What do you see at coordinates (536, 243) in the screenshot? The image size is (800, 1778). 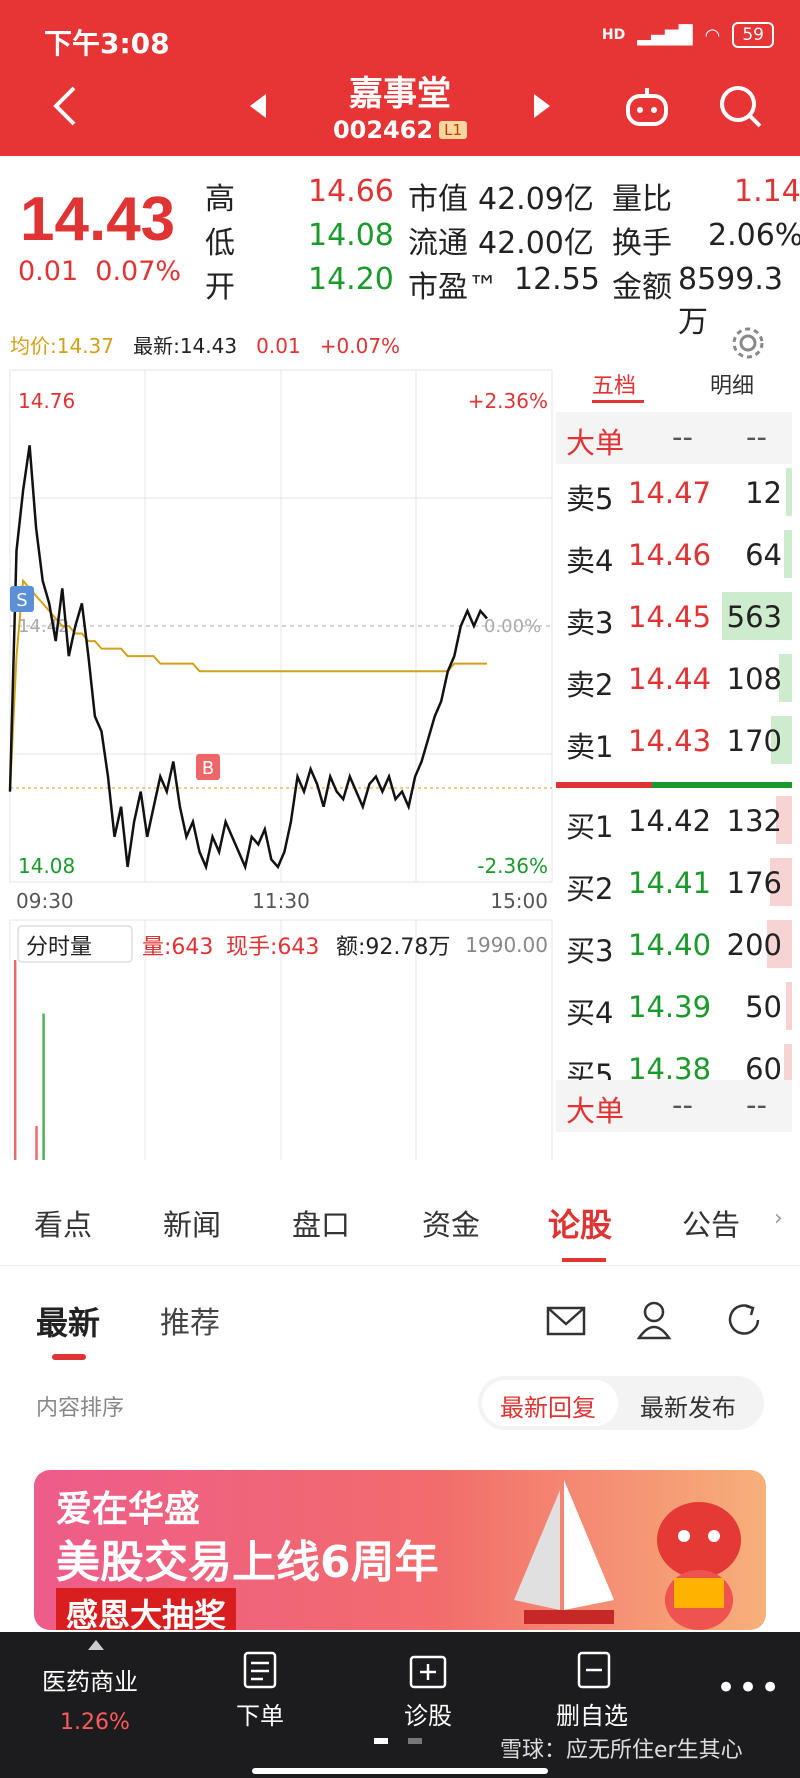 I see `float-value: 42.00亿` at bounding box center [536, 243].